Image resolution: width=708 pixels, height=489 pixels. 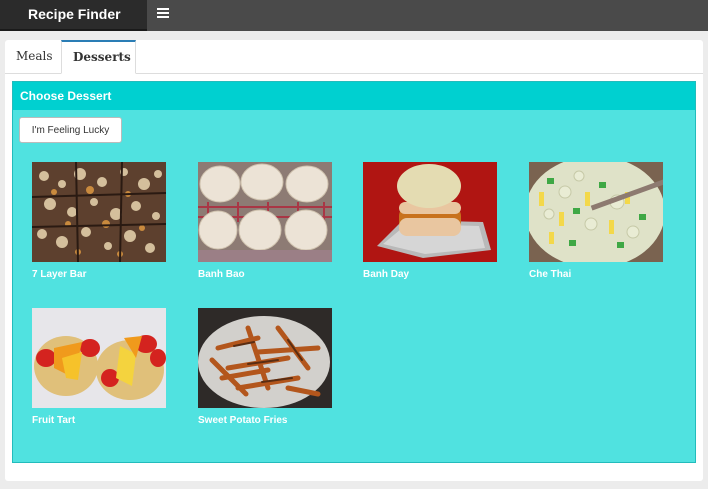 What do you see at coordinates (99, 420) in the screenshot?
I see `dessert-name: Fruit Tart` at bounding box center [99, 420].